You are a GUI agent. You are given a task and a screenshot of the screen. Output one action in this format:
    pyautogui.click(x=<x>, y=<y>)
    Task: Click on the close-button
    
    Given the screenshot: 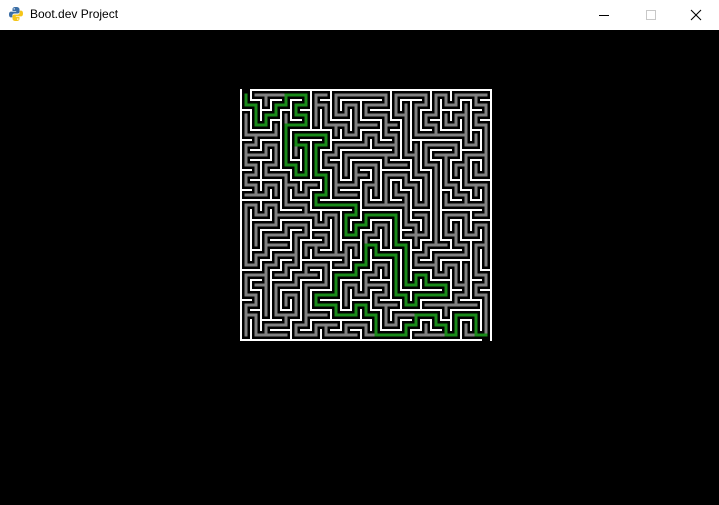 What is the action you would take?
    pyautogui.click(x=696, y=15)
    